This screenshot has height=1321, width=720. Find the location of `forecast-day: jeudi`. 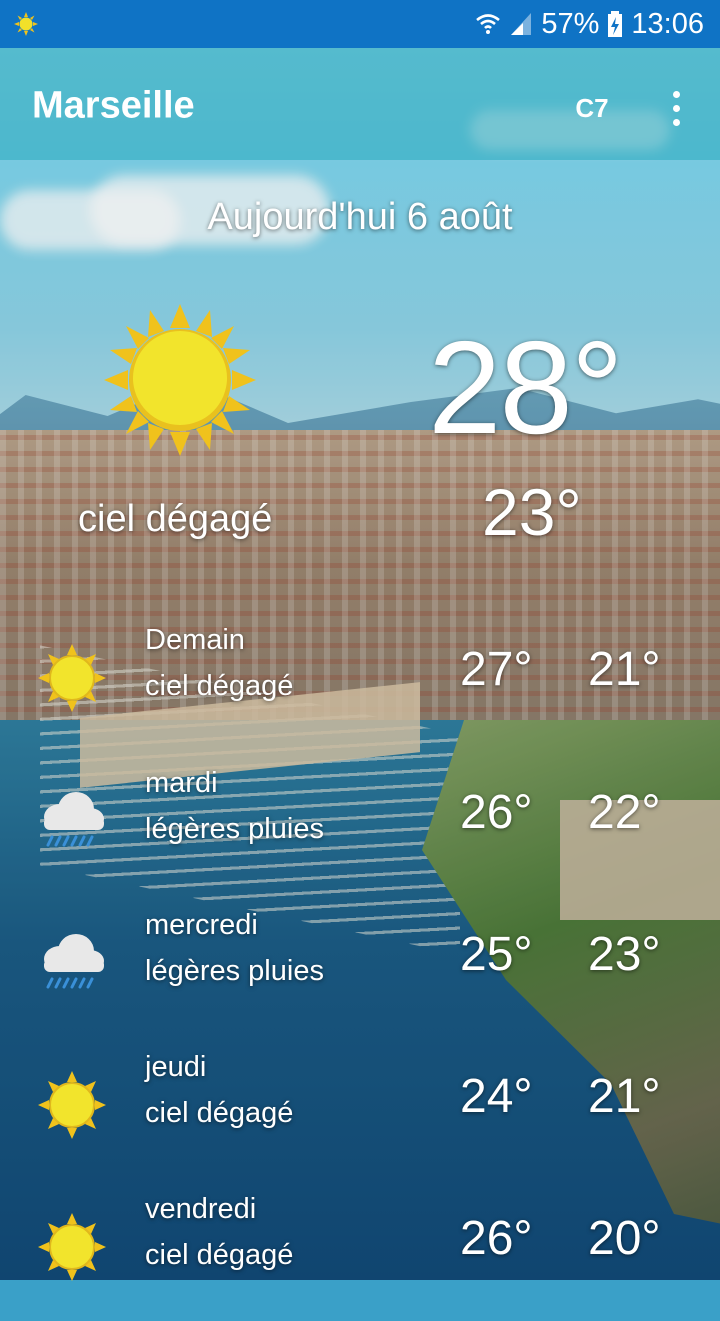

forecast-day: jeudi is located at coordinates (176, 1067).